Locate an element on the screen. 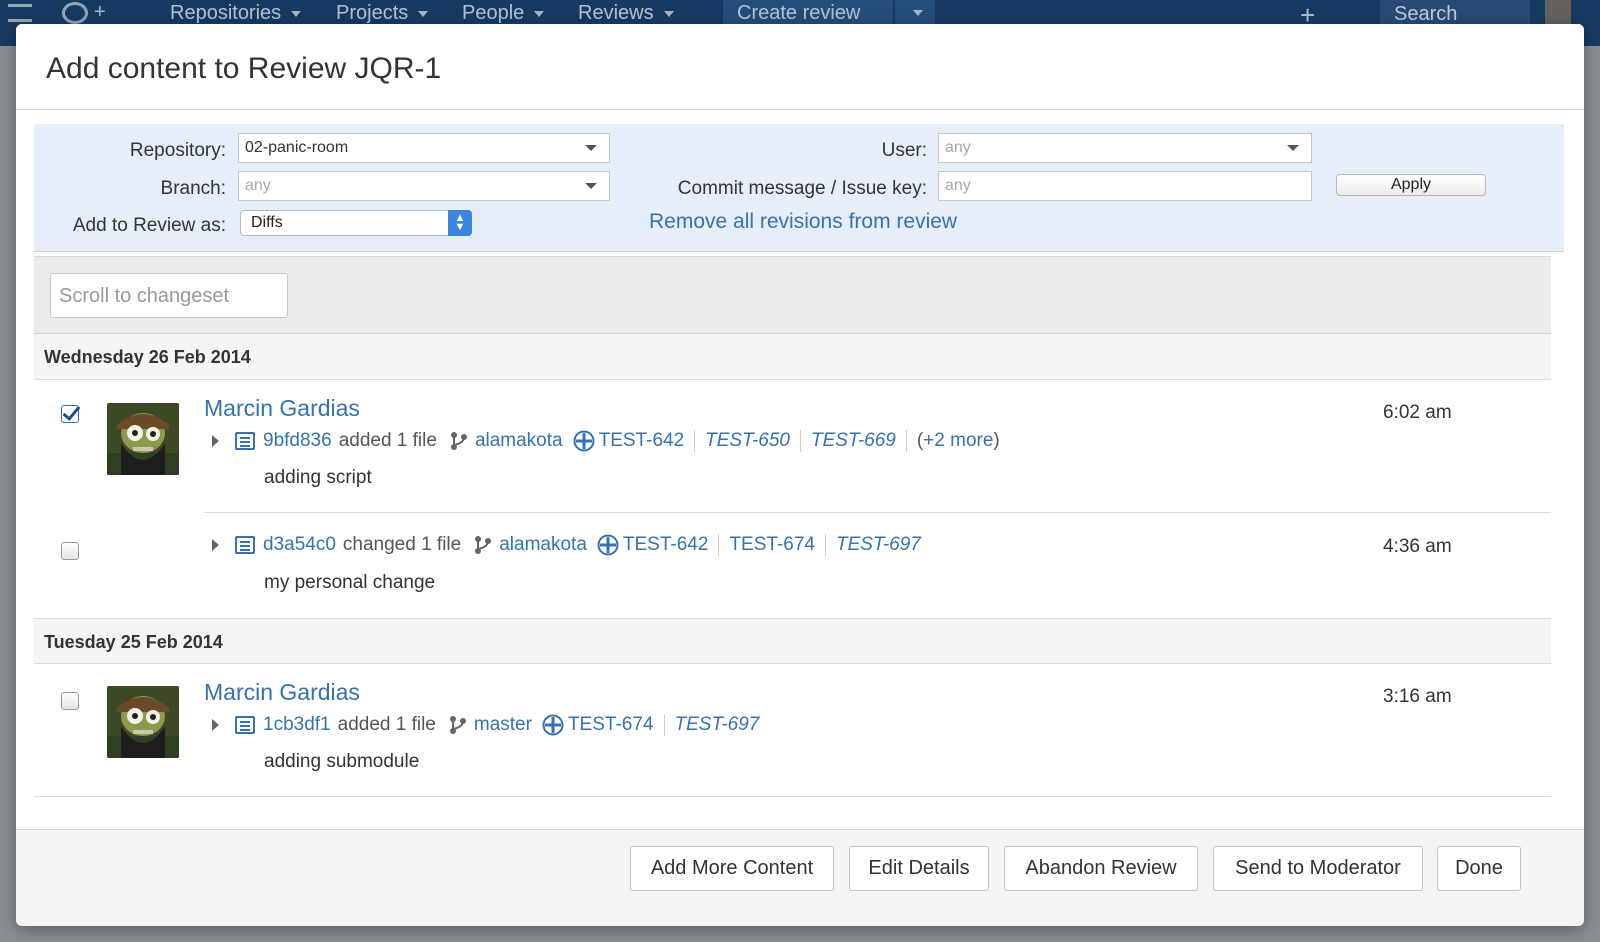 Image resolution: width=1600 pixels, height=942 pixels. create-review-button: Create review is located at coordinates (808, 13).